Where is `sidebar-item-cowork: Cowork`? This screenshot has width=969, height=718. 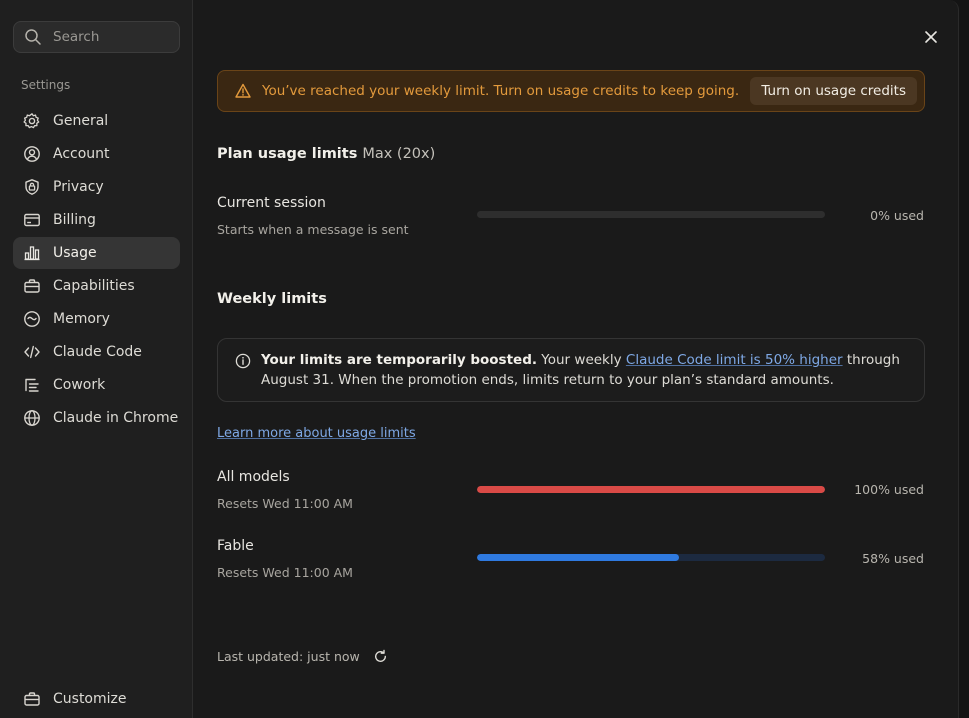 sidebar-item-cowork: Cowork is located at coordinates (96, 385).